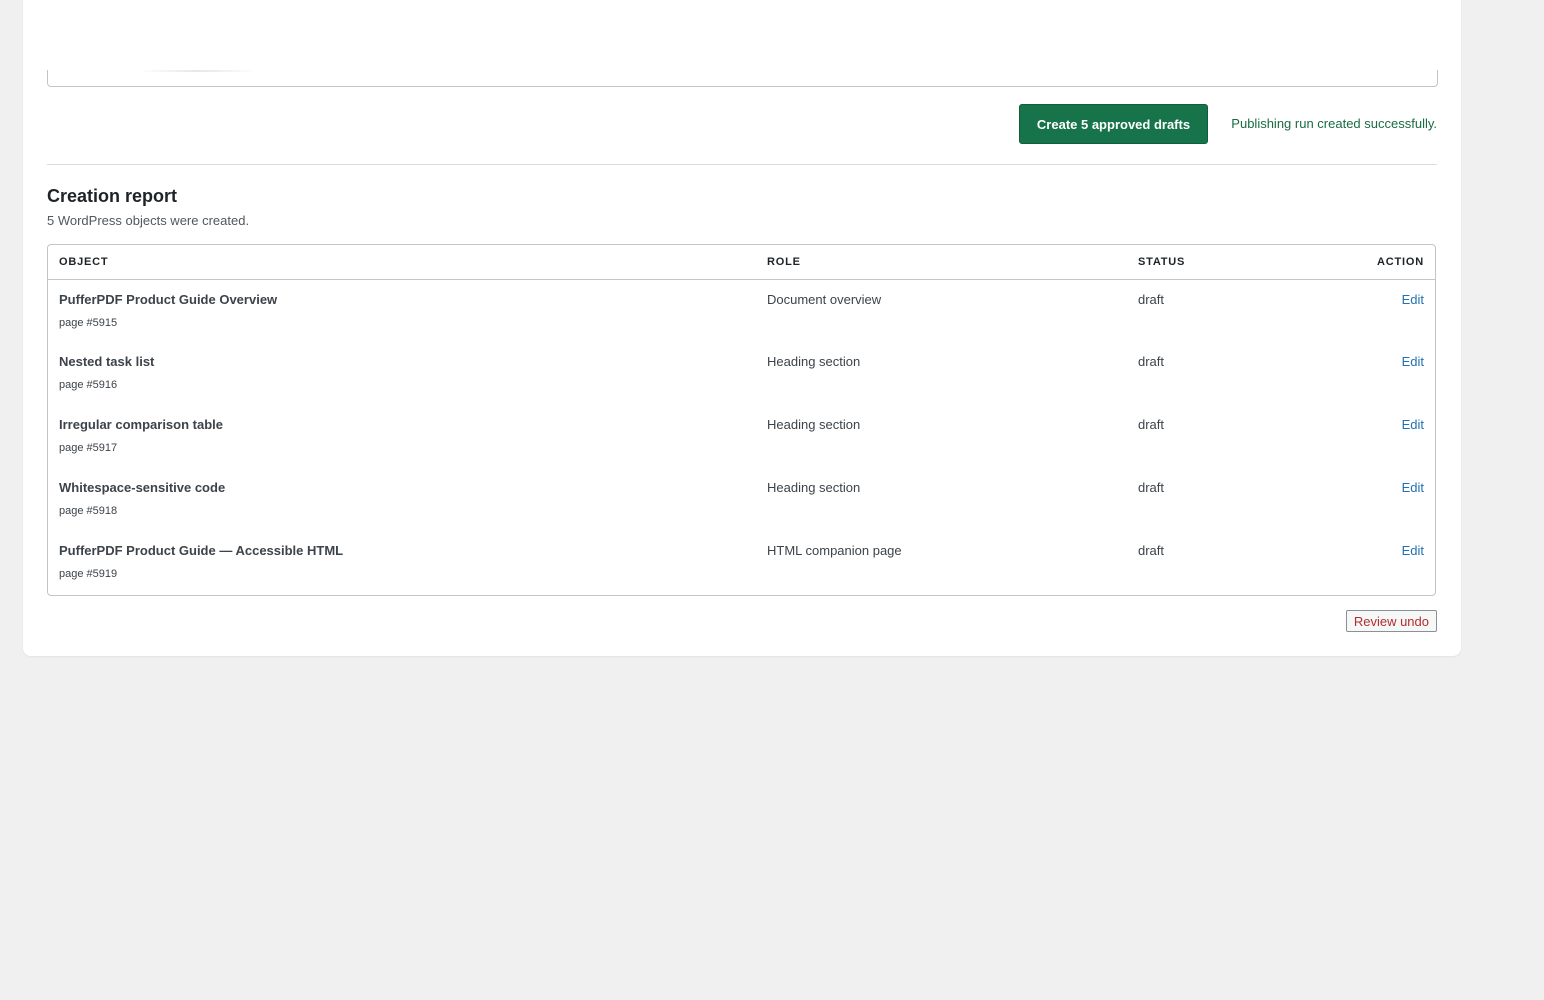 The height and width of the screenshot is (1000, 1544). What do you see at coordinates (1391, 621) in the screenshot?
I see `review-undo-button: Review undo` at bounding box center [1391, 621].